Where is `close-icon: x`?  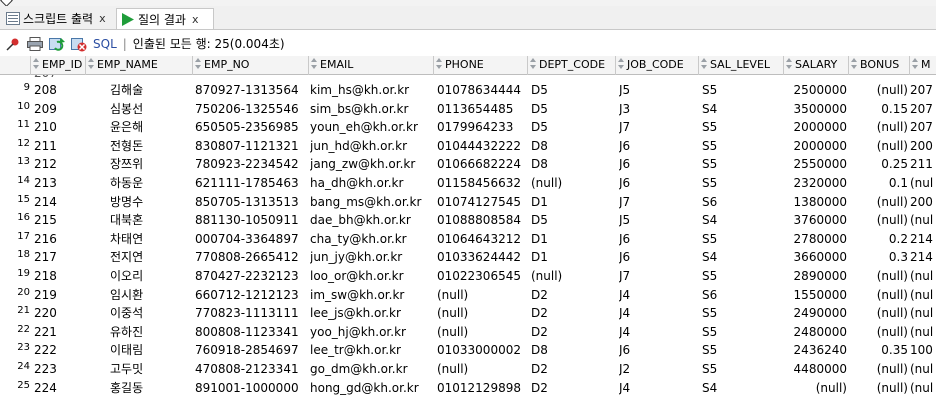 close-icon: x is located at coordinates (102, 18).